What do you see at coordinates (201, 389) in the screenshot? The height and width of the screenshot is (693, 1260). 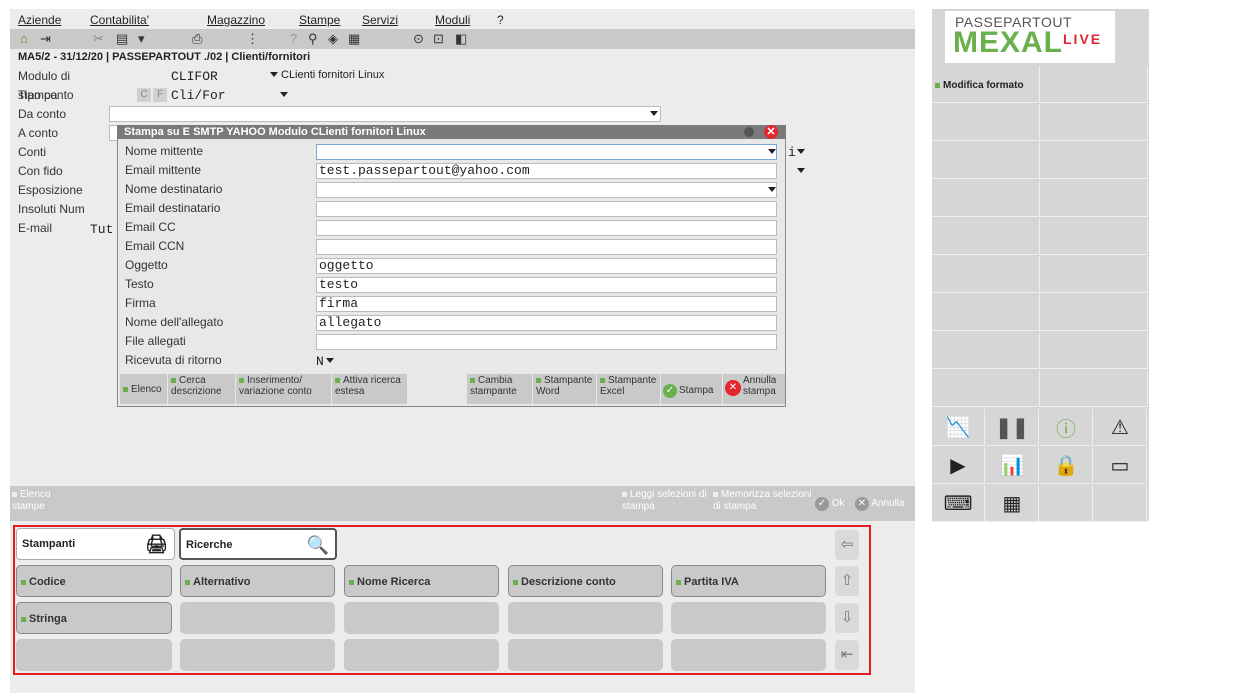 I see `cerca-descrizione-button: Cerca descrizione` at bounding box center [201, 389].